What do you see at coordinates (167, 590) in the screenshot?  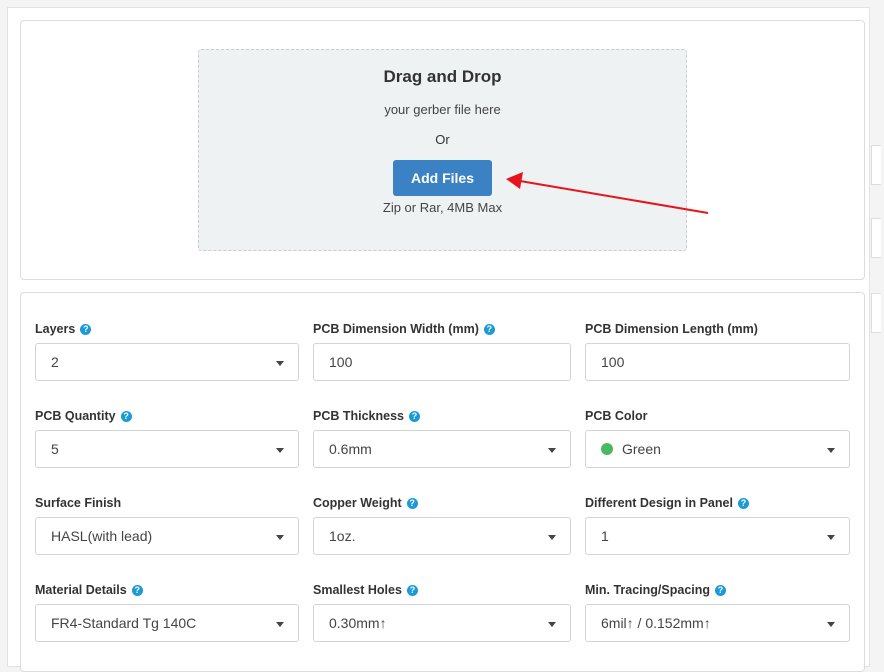 I see `field-label: Material Details?` at bounding box center [167, 590].